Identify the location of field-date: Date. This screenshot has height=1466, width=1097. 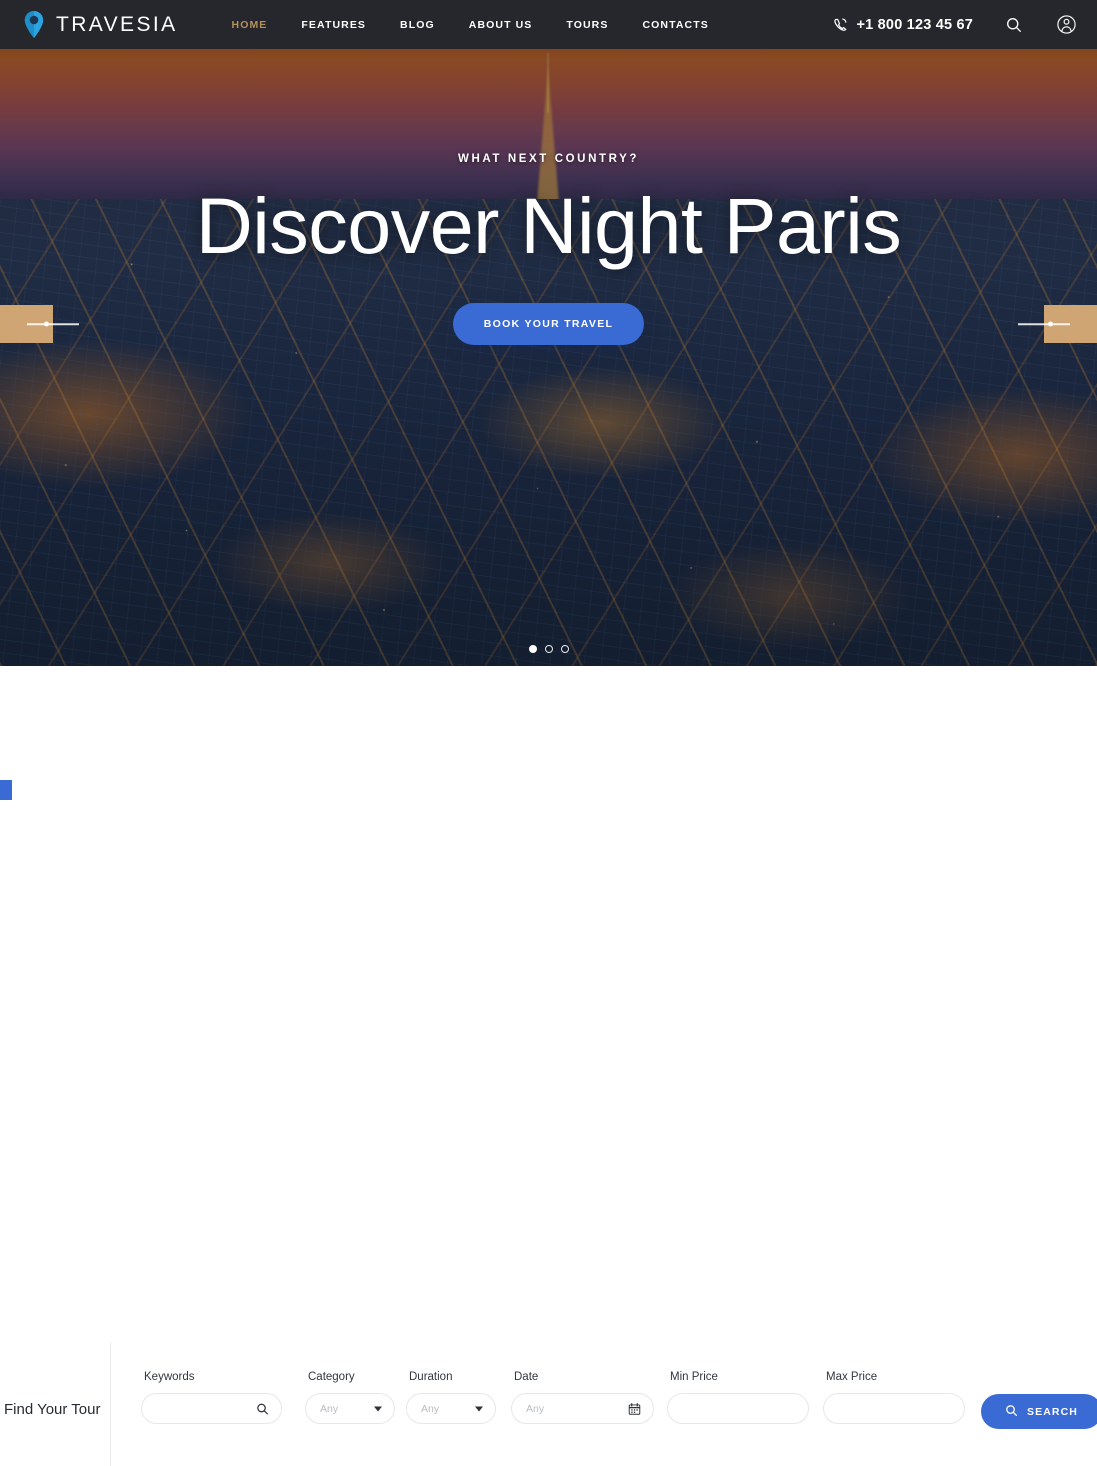
(582, 1397).